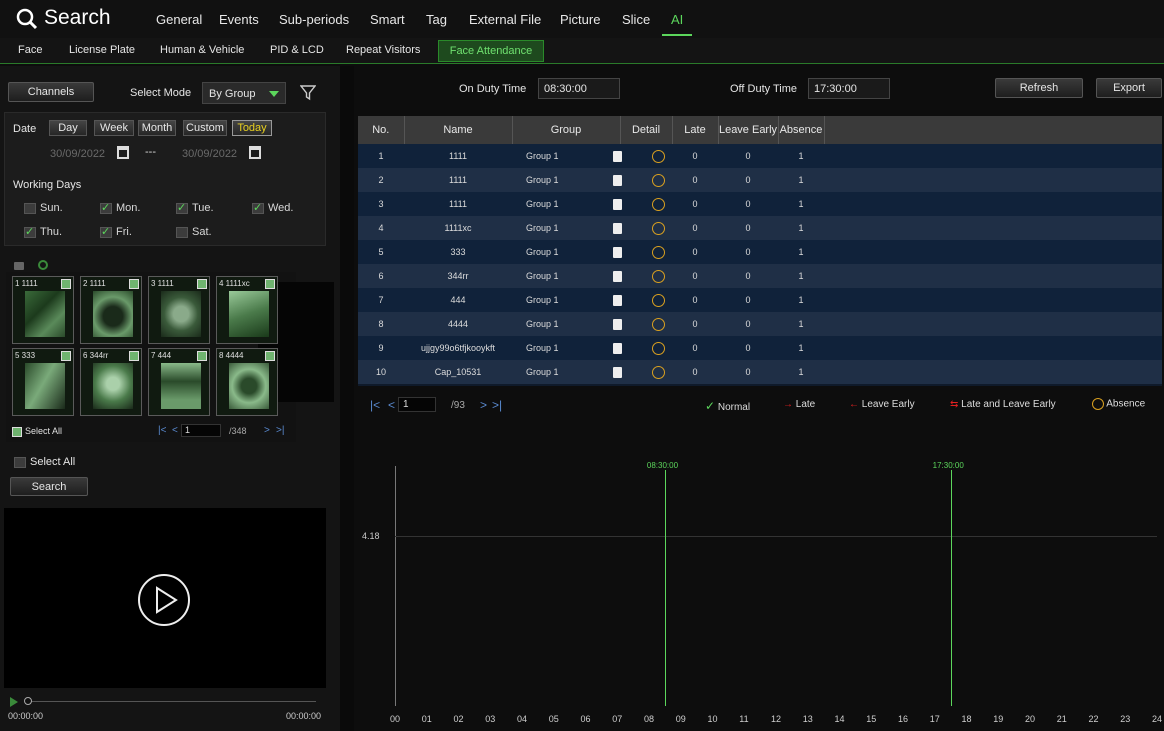  Describe the element at coordinates (175, 430) in the screenshot. I see `thumb-prev-page-icon: <` at that location.